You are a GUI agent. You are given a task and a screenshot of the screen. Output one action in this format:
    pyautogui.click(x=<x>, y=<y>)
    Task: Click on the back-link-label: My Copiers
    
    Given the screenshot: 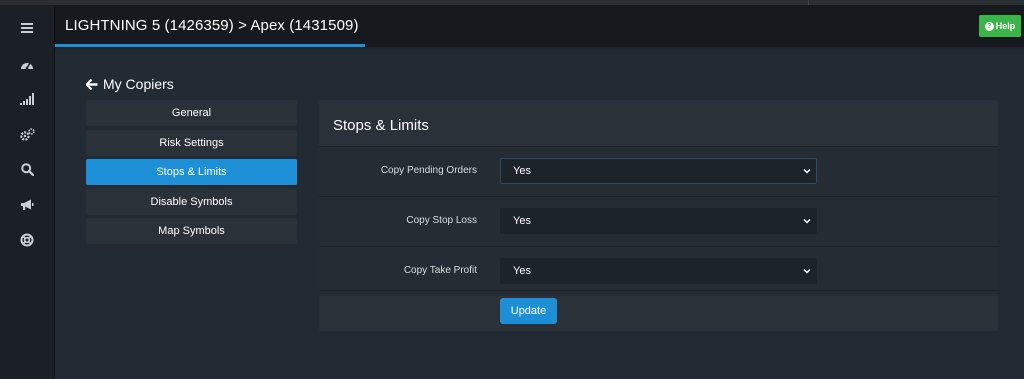 What is the action you would take?
    pyautogui.click(x=138, y=84)
    